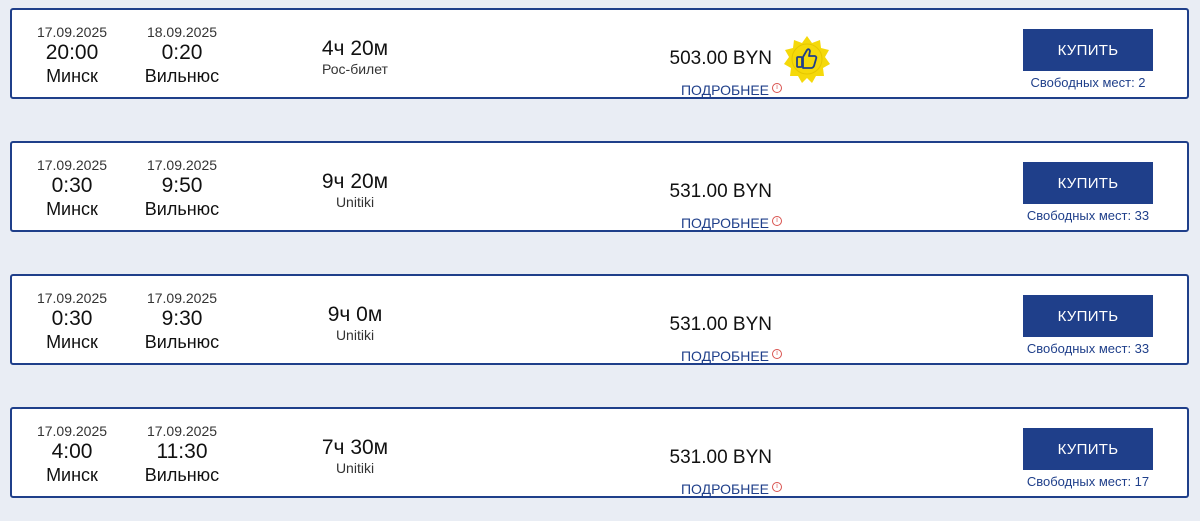 The width and height of the screenshot is (1200, 521). I want to click on duration-block: 4ч 20м Рос-билет, so click(355, 56).